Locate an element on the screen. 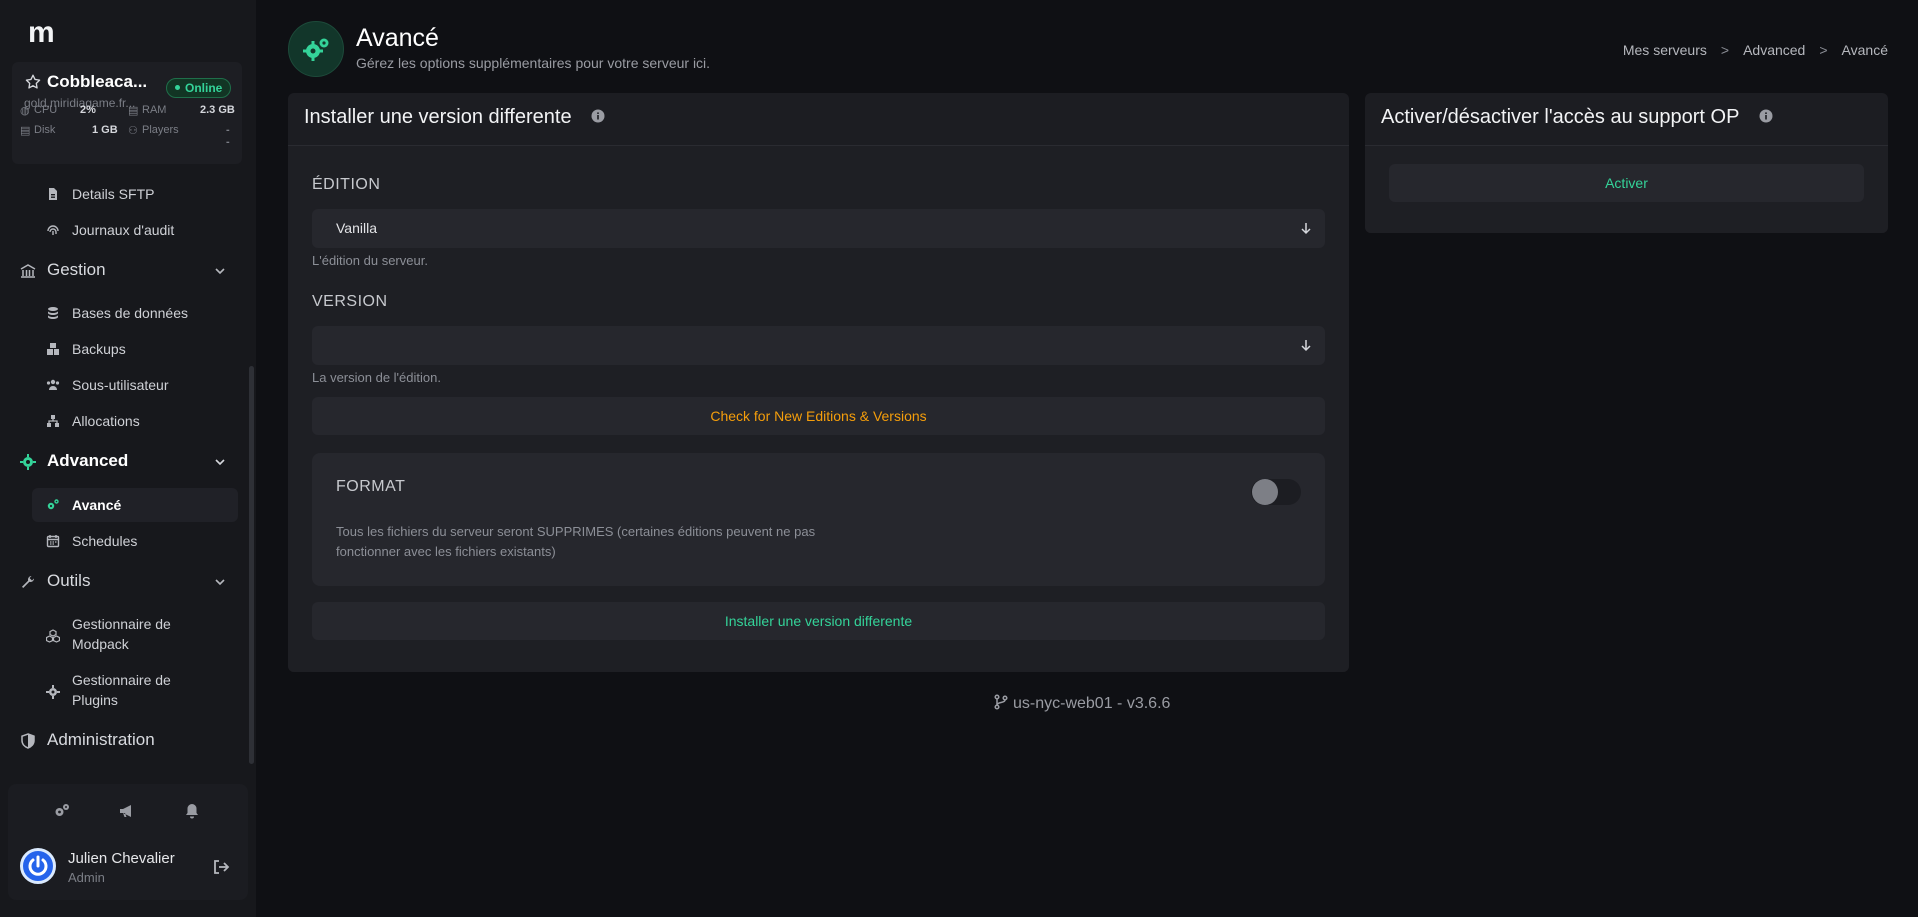 The image size is (1918, 917). cpu-value: 2% is located at coordinates (88, 110).